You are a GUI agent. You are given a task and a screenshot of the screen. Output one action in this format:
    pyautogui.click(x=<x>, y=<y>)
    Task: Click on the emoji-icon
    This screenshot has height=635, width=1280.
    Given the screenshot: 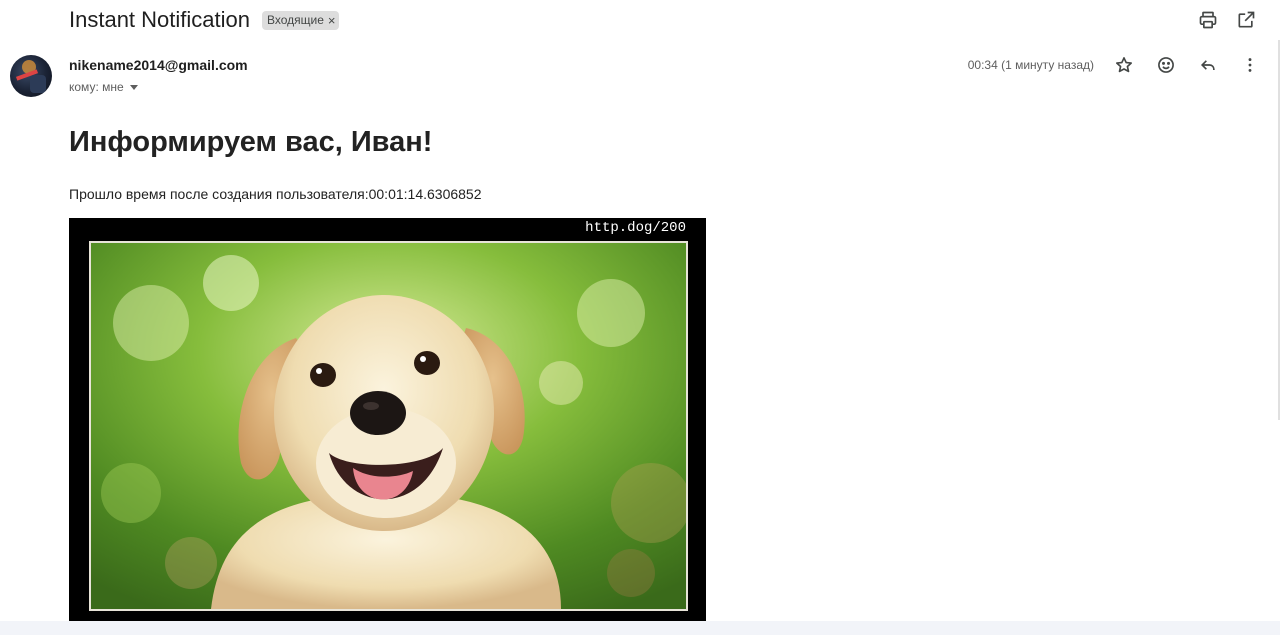 What is the action you would take?
    pyautogui.click(x=1166, y=65)
    